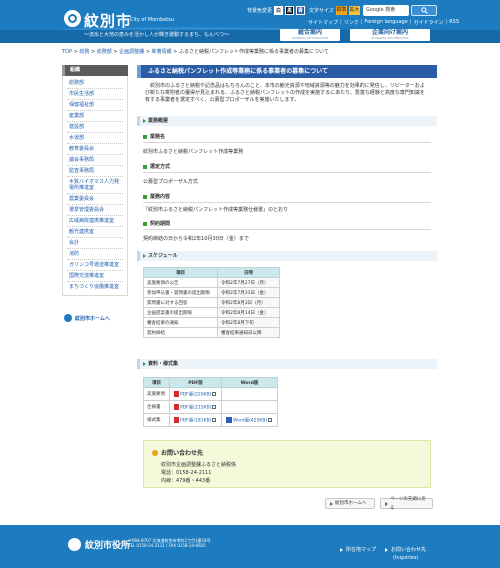  Describe the element at coordinates (95, 185) in the screenshot. I see `sidebar-item-biomass: 木質バイオマス人力発電所推進室` at that location.